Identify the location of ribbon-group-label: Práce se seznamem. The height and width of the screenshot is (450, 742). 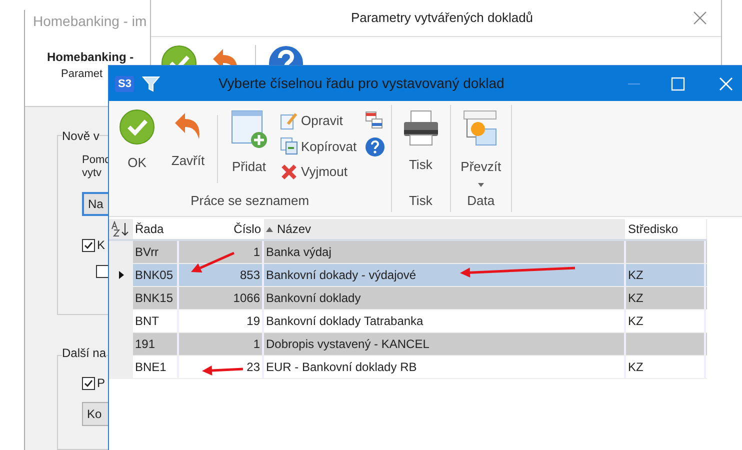
(250, 201).